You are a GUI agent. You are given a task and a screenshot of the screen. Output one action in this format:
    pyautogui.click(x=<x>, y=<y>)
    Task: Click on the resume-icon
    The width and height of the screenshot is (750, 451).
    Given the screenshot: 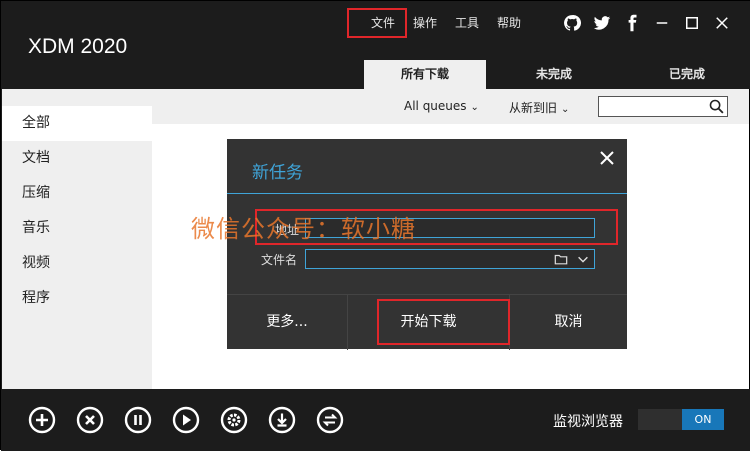 What is the action you would take?
    pyautogui.click(x=186, y=420)
    